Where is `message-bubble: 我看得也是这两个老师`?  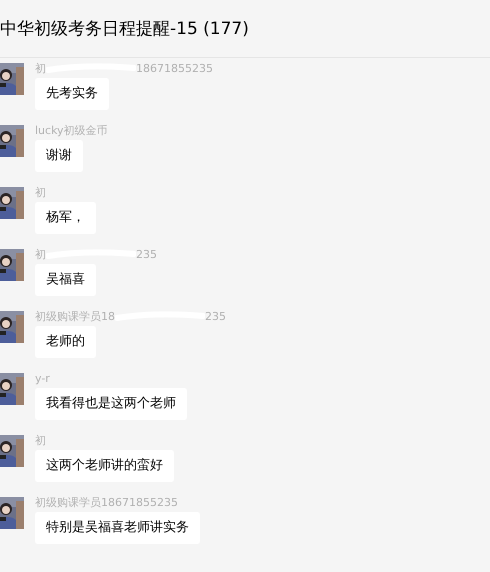
message-bubble: 我看得也是这两个老师 is located at coordinates (111, 404).